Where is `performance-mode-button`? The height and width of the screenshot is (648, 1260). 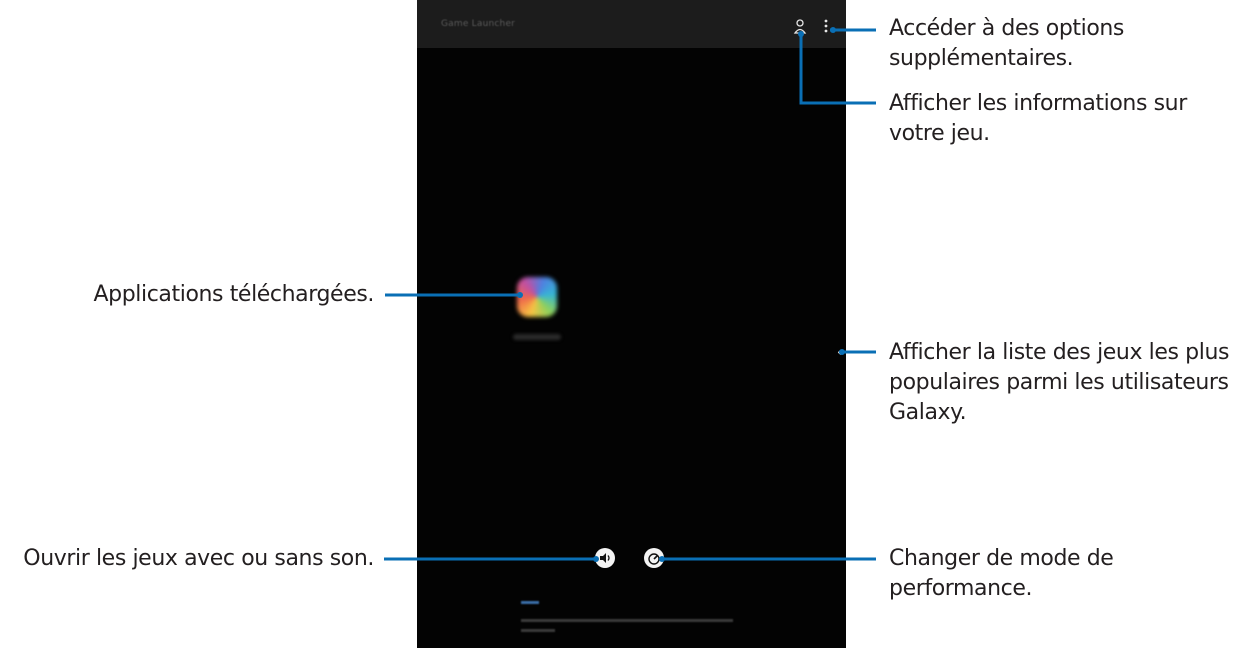
performance-mode-button is located at coordinates (654, 558).